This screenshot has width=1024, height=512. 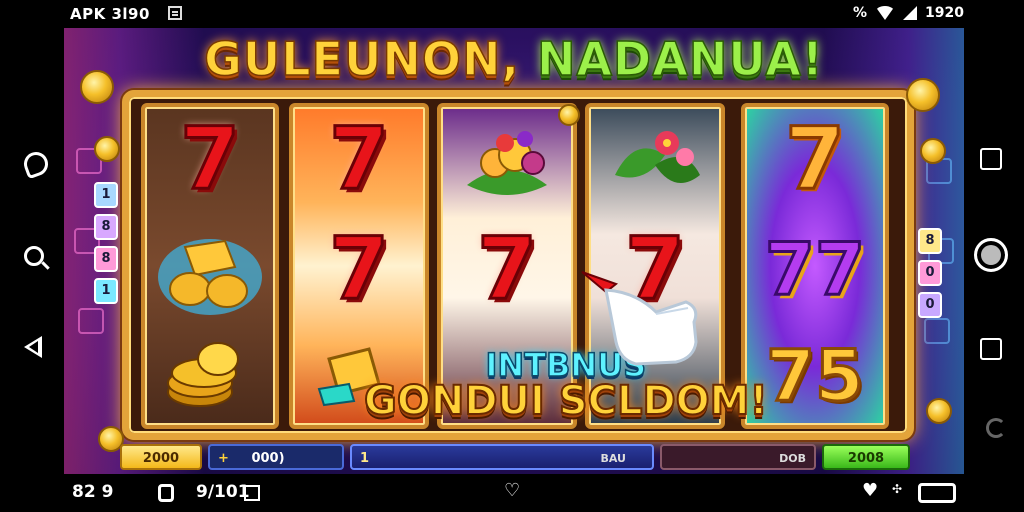 I want to click on notification-icon, so click(x=175, y=13).